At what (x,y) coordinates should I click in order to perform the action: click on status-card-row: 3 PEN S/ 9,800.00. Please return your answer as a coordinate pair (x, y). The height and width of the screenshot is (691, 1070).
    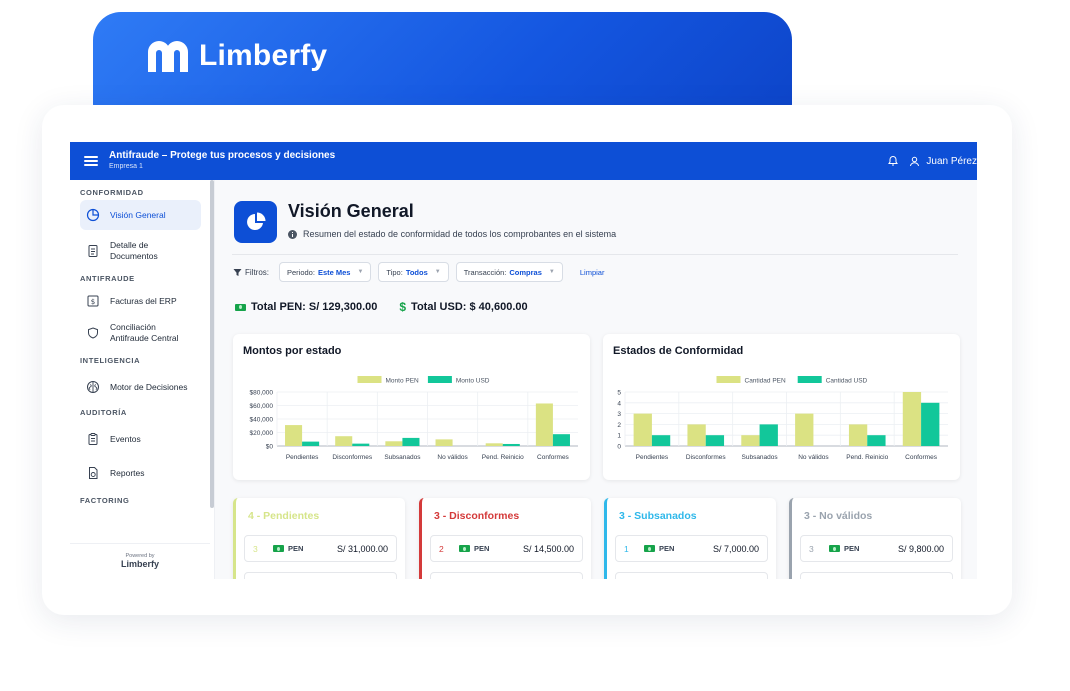
    Looking at the image, I should click on (876, 548).